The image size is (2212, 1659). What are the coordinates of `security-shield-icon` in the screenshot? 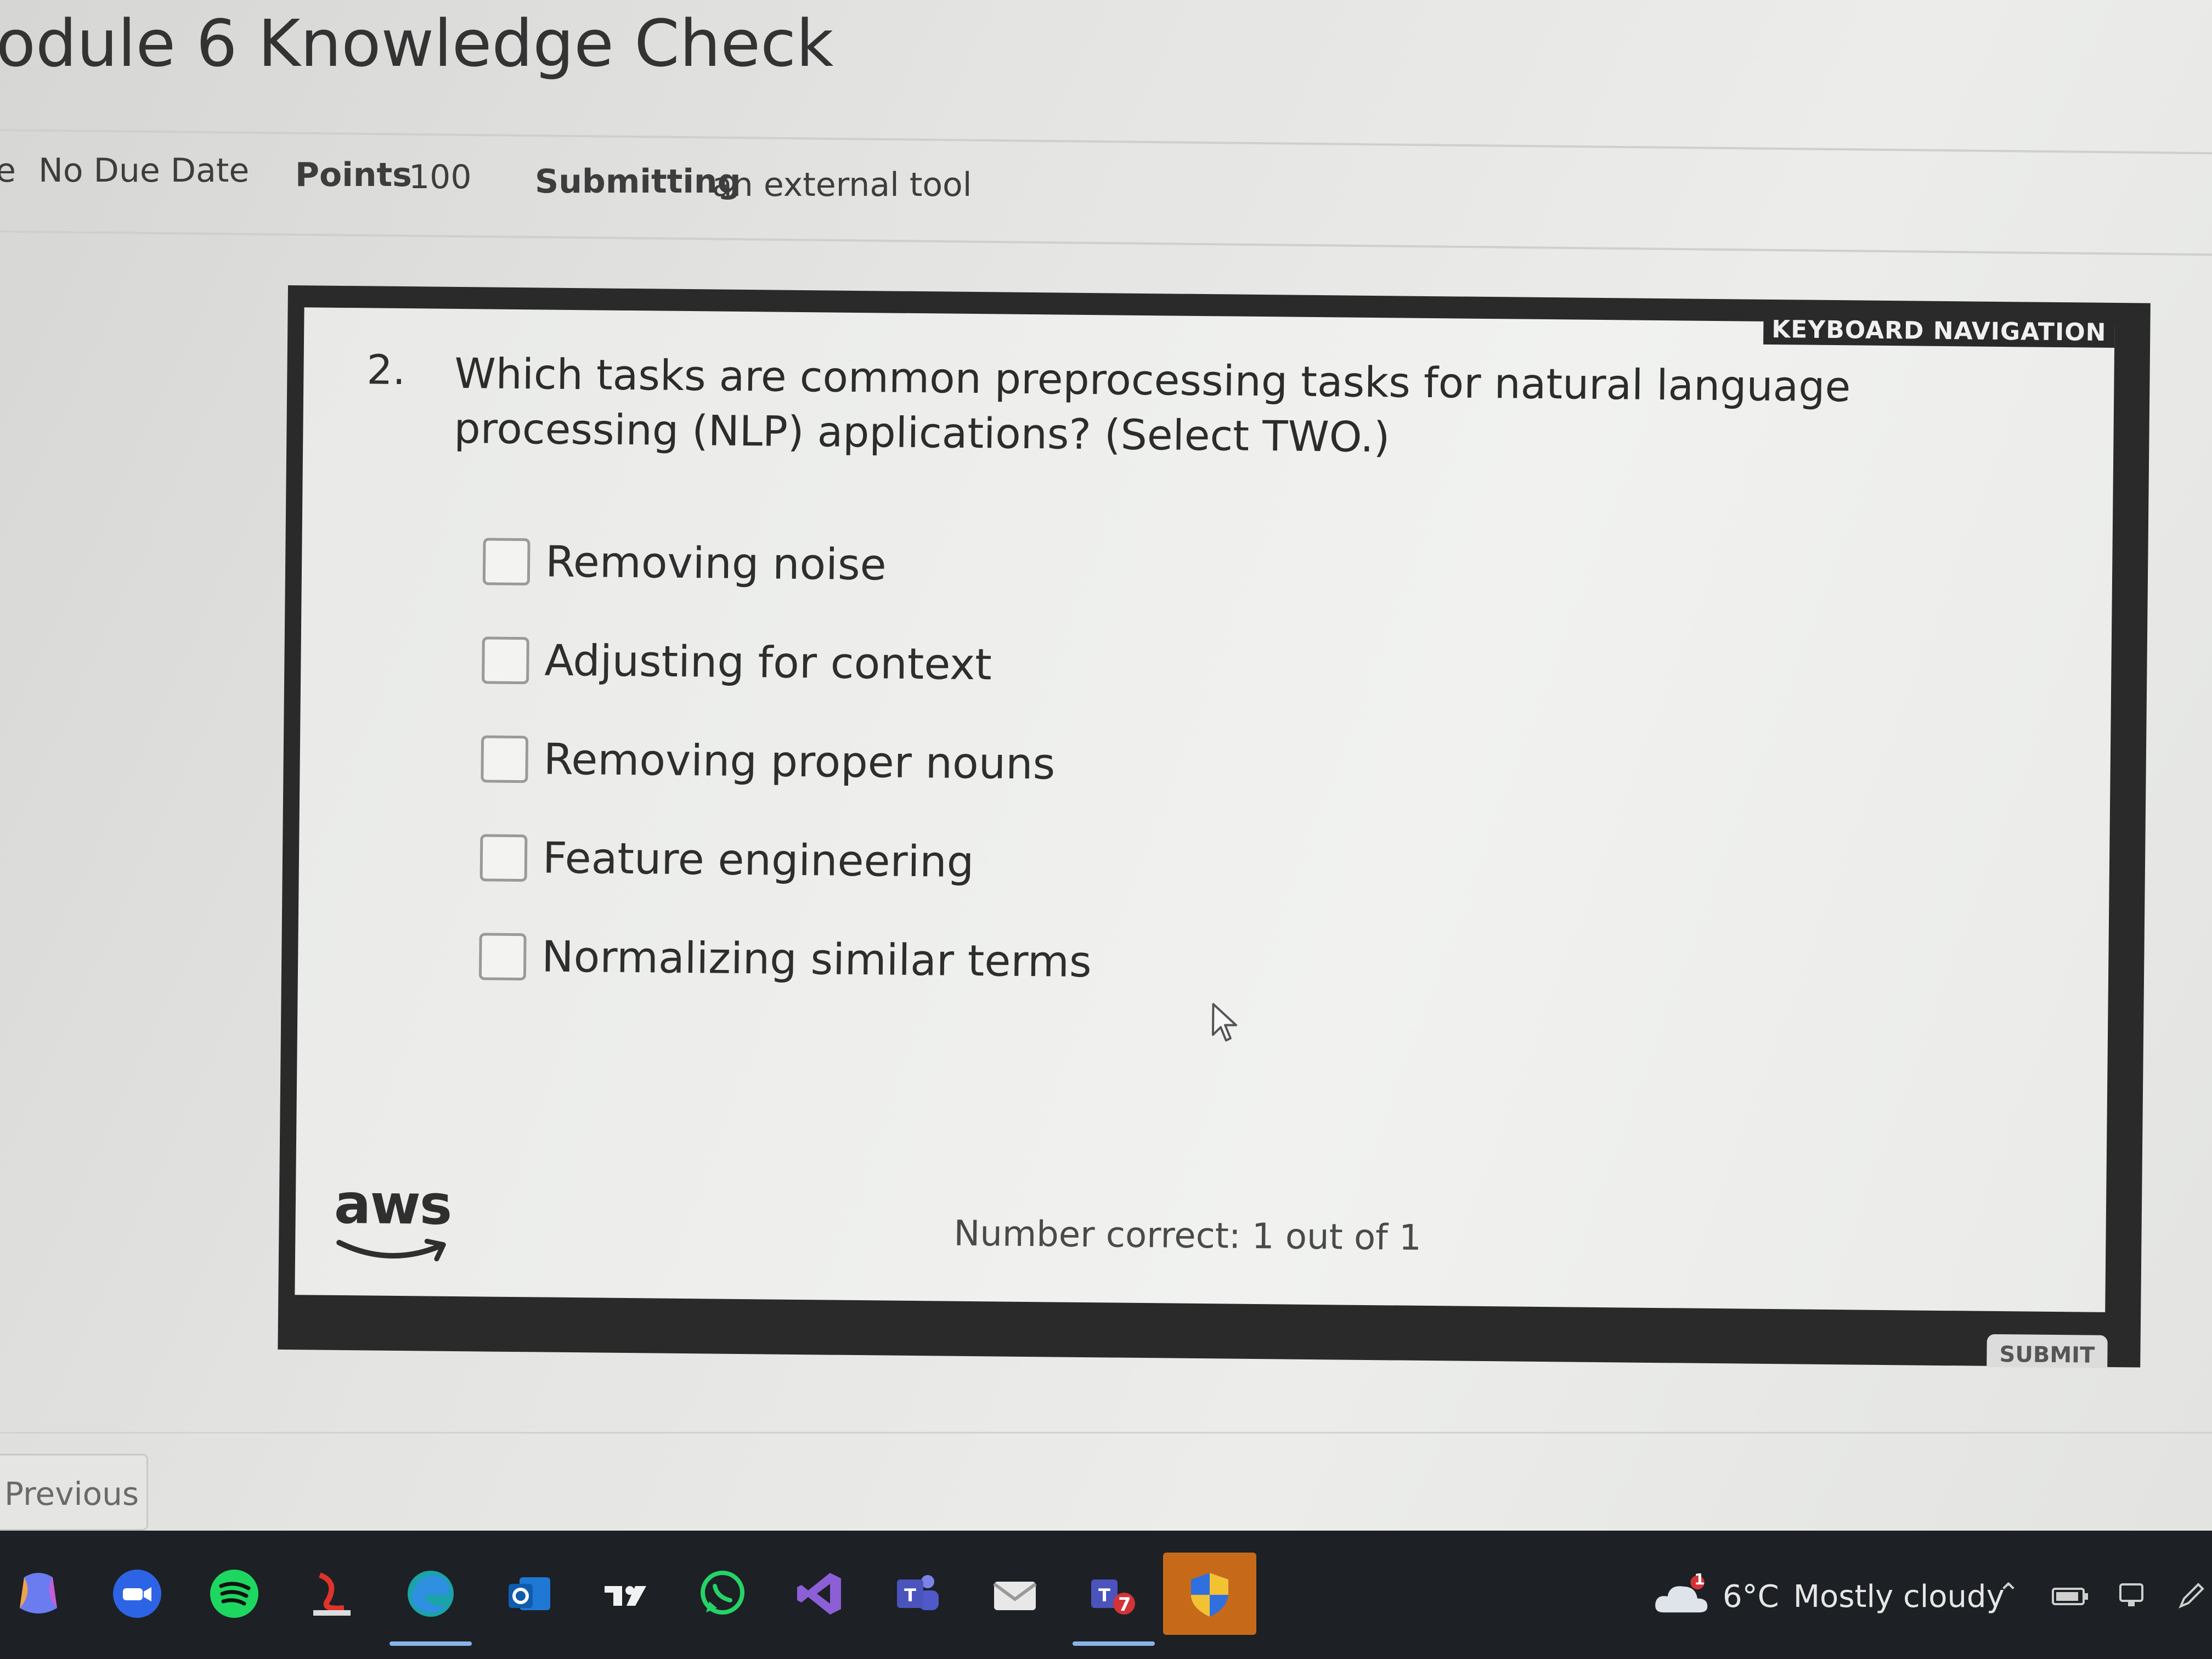 It's located at (1209, 1594).